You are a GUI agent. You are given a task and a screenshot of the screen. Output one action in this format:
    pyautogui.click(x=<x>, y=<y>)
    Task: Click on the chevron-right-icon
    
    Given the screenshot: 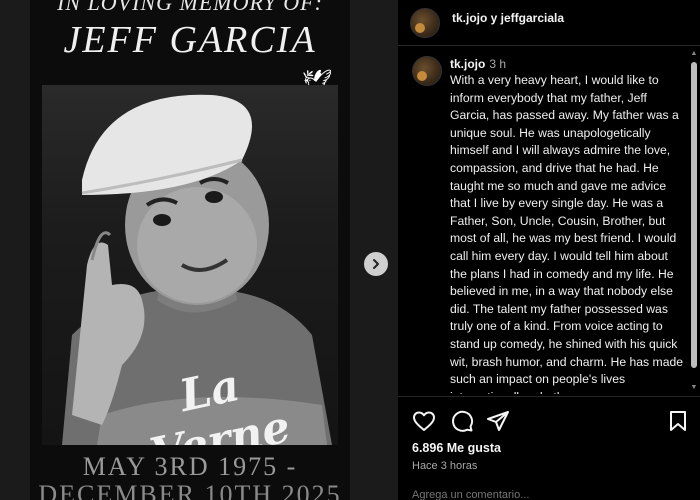 What is the action you would take?
    pyautogui.click(x=376, y=264)
    